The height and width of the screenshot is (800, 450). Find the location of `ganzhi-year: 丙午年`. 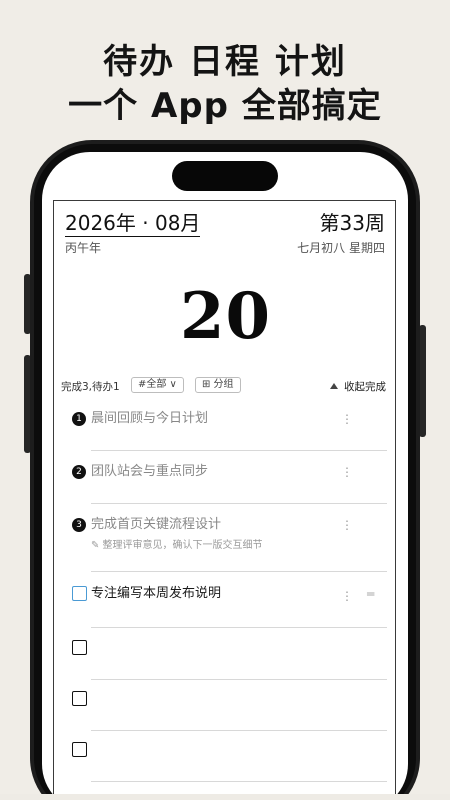

ganzhi-year: 丙午年 is located at coordinates (83, 248).